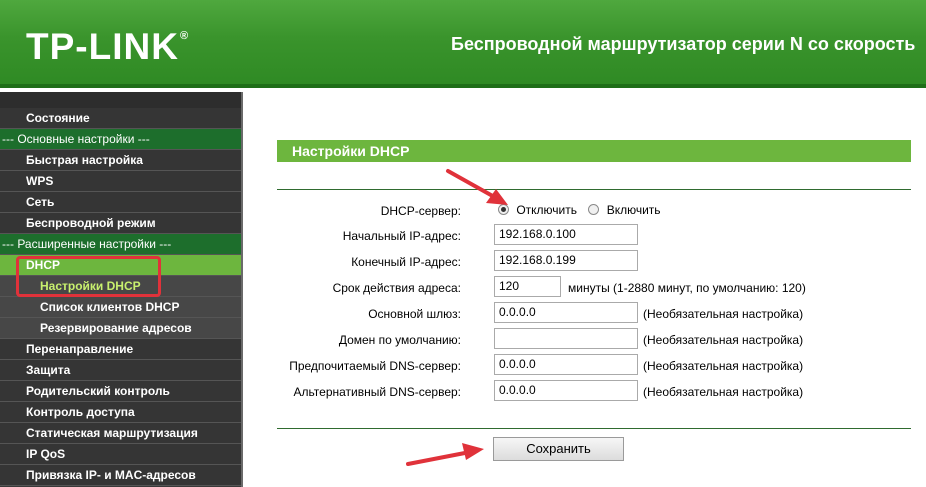  Describe the element at coordinates (120, 475) in the screenshot. I see `sidebar-item-ip-mac-binding: Привязка IP- и MAC-адресов` at that location.